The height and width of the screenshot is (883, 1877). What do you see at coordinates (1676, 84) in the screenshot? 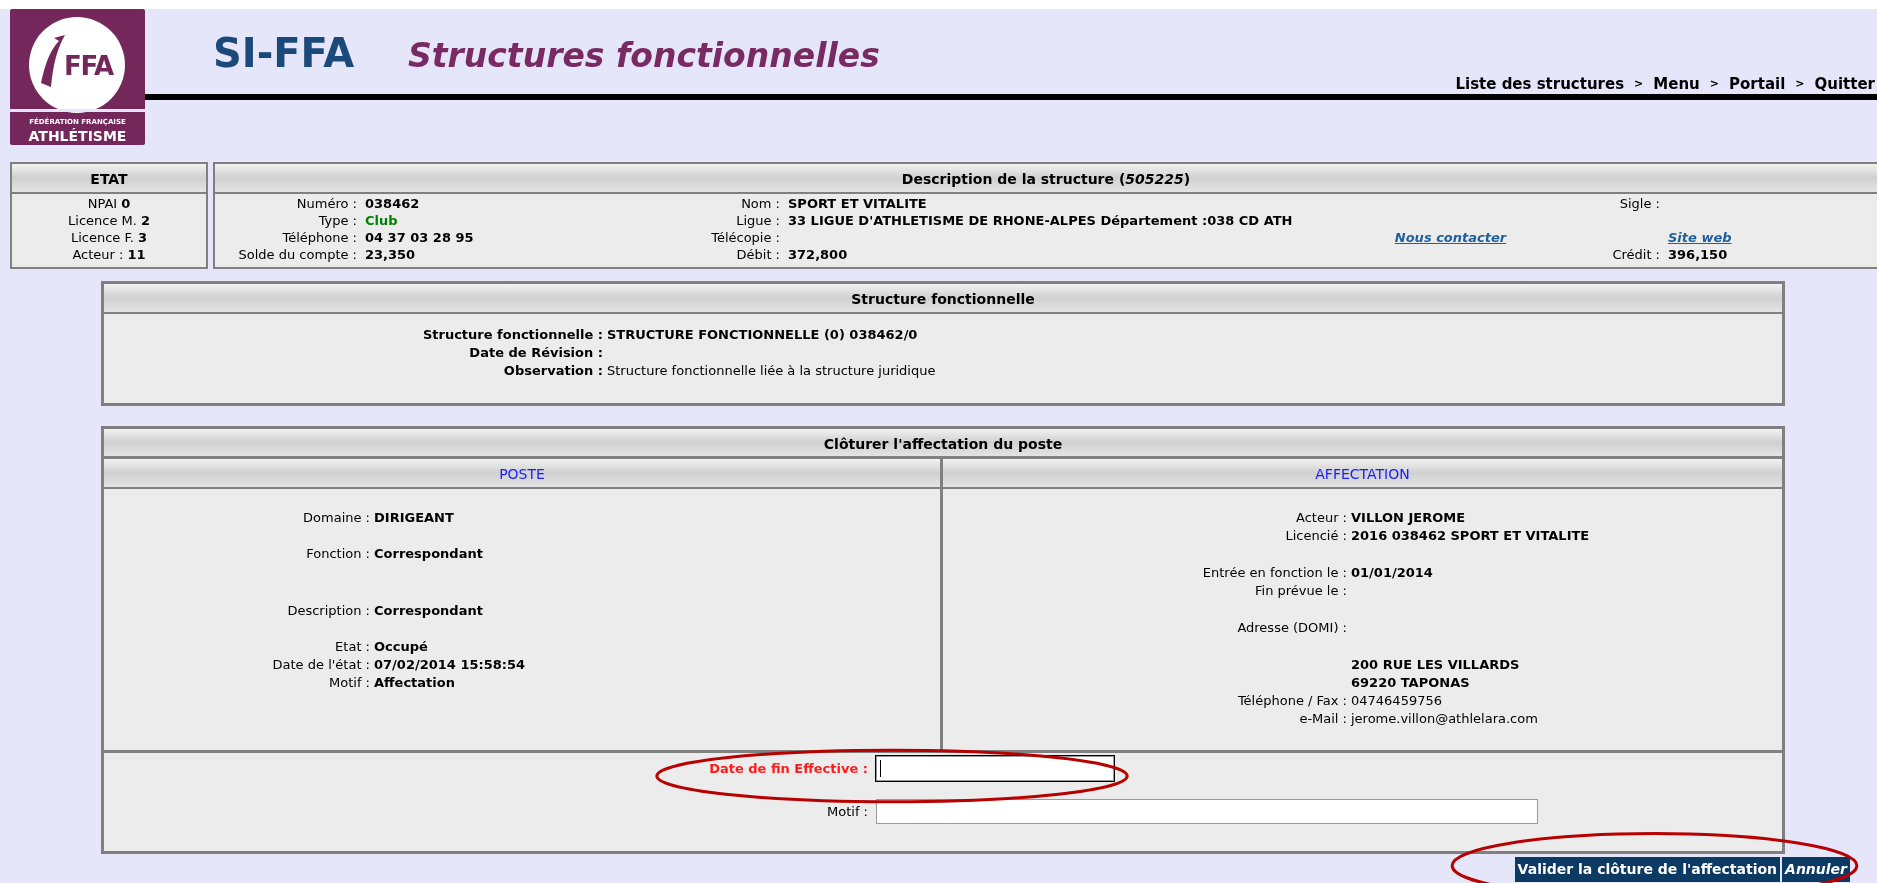
I see `nav-link: Menu` at bounding box center [1676, 84].